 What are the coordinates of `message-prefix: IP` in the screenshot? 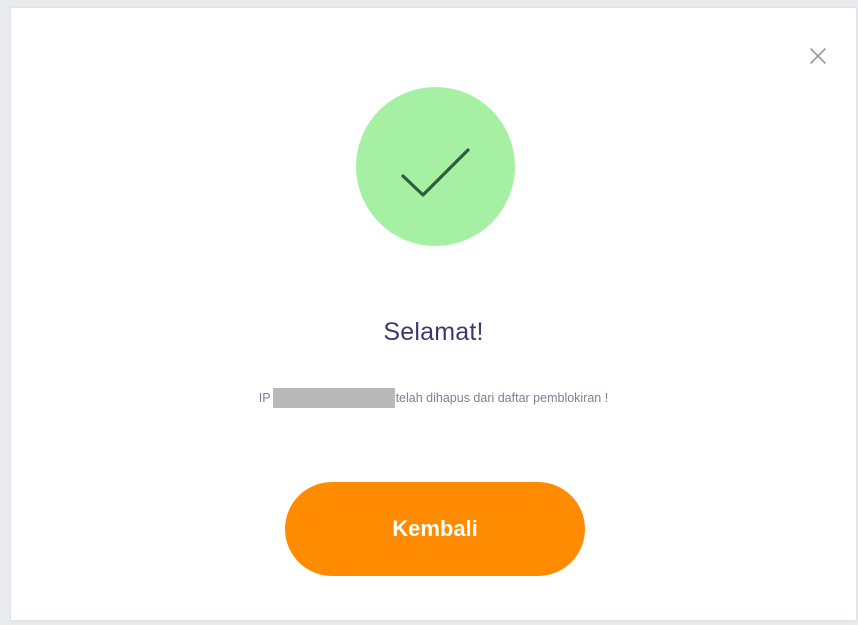 It's located at (264, 398).